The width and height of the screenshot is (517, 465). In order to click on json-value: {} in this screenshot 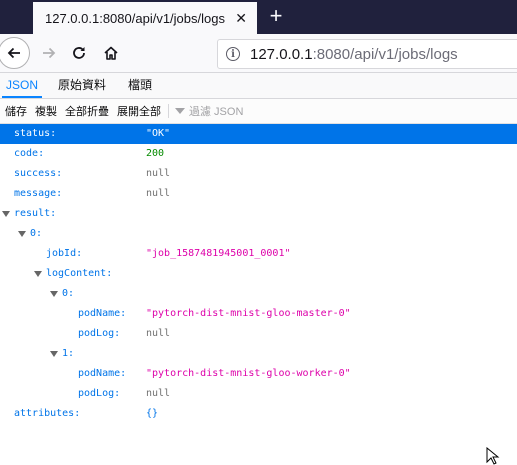, I will do `click(152, 413)`.